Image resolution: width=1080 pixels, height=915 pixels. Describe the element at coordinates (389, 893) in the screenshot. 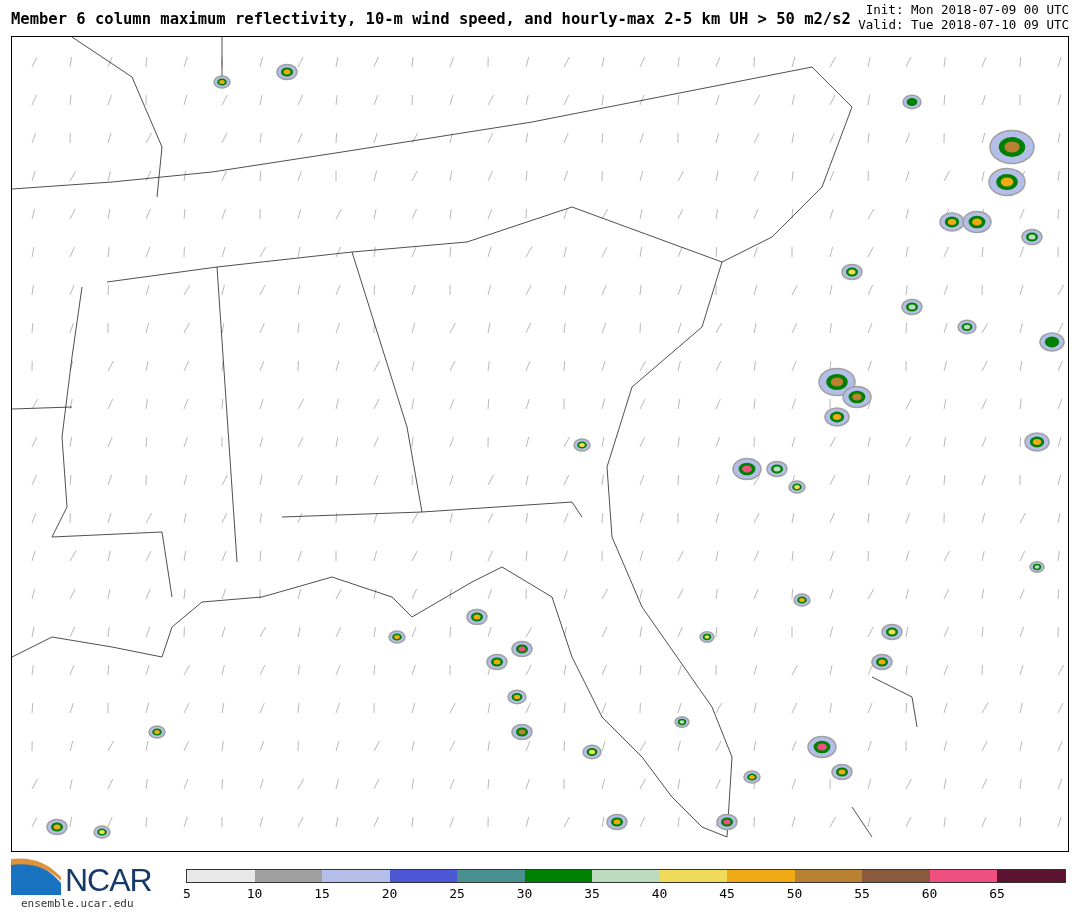

I see `colorbar-label: 20` at that location.